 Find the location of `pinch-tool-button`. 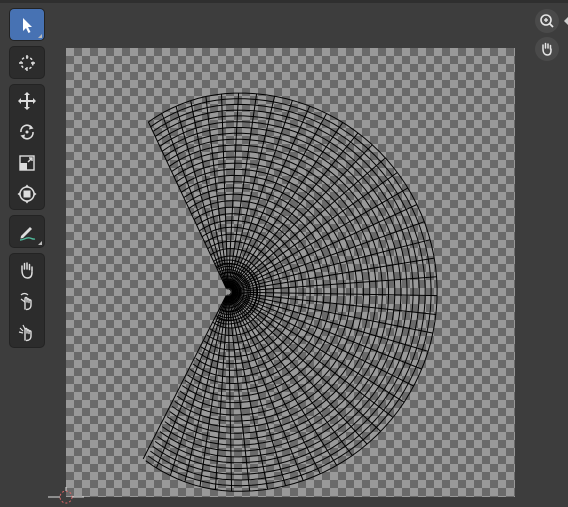

pinch-tool-button is located at coordinates (27, 331).